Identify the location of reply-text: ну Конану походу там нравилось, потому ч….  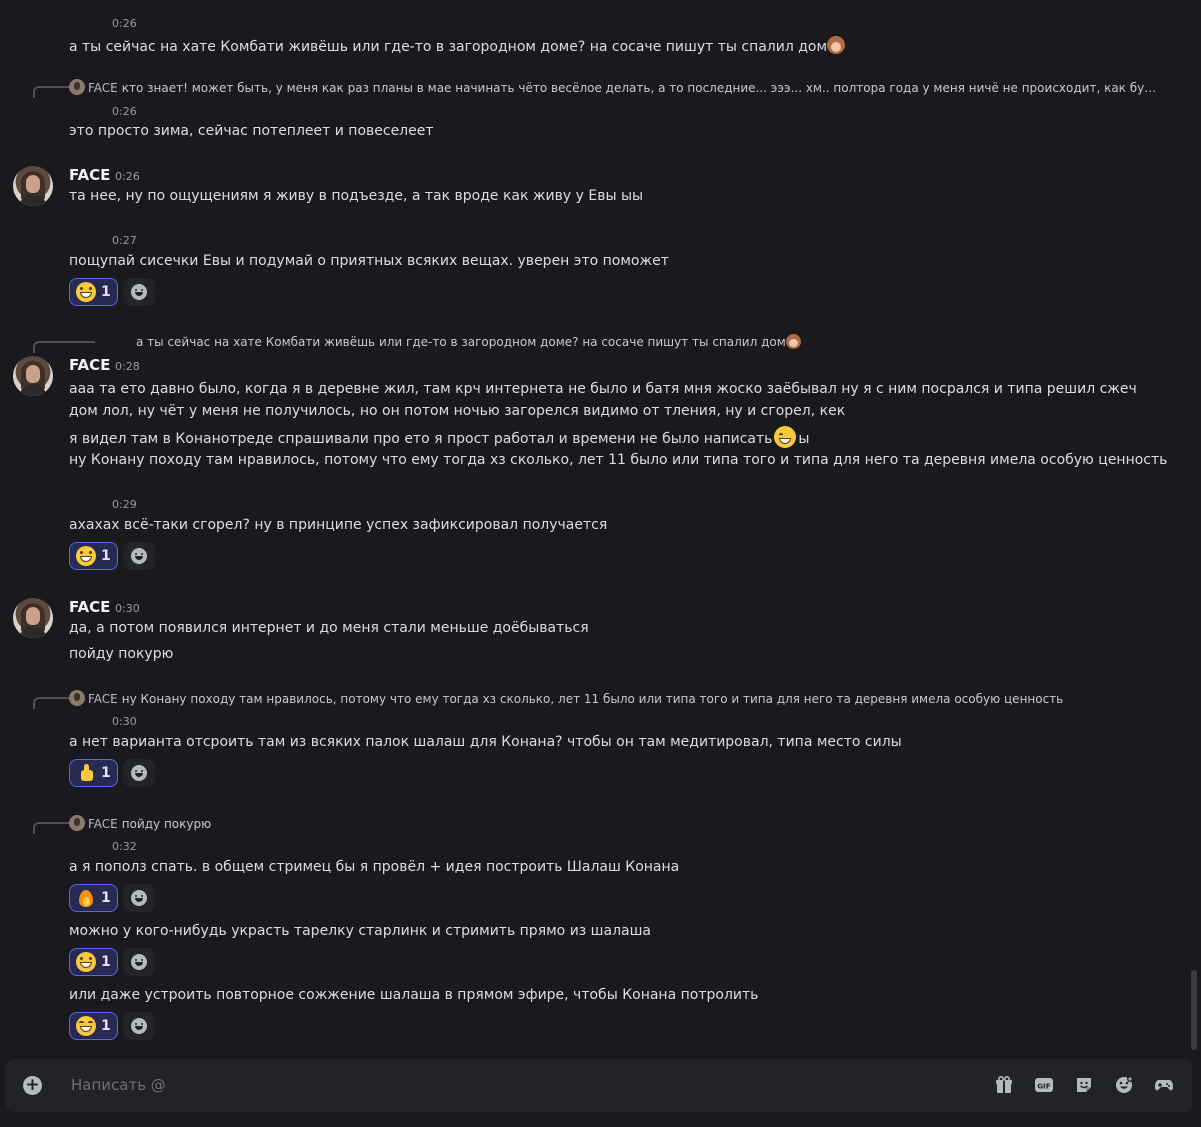
(592, 699).